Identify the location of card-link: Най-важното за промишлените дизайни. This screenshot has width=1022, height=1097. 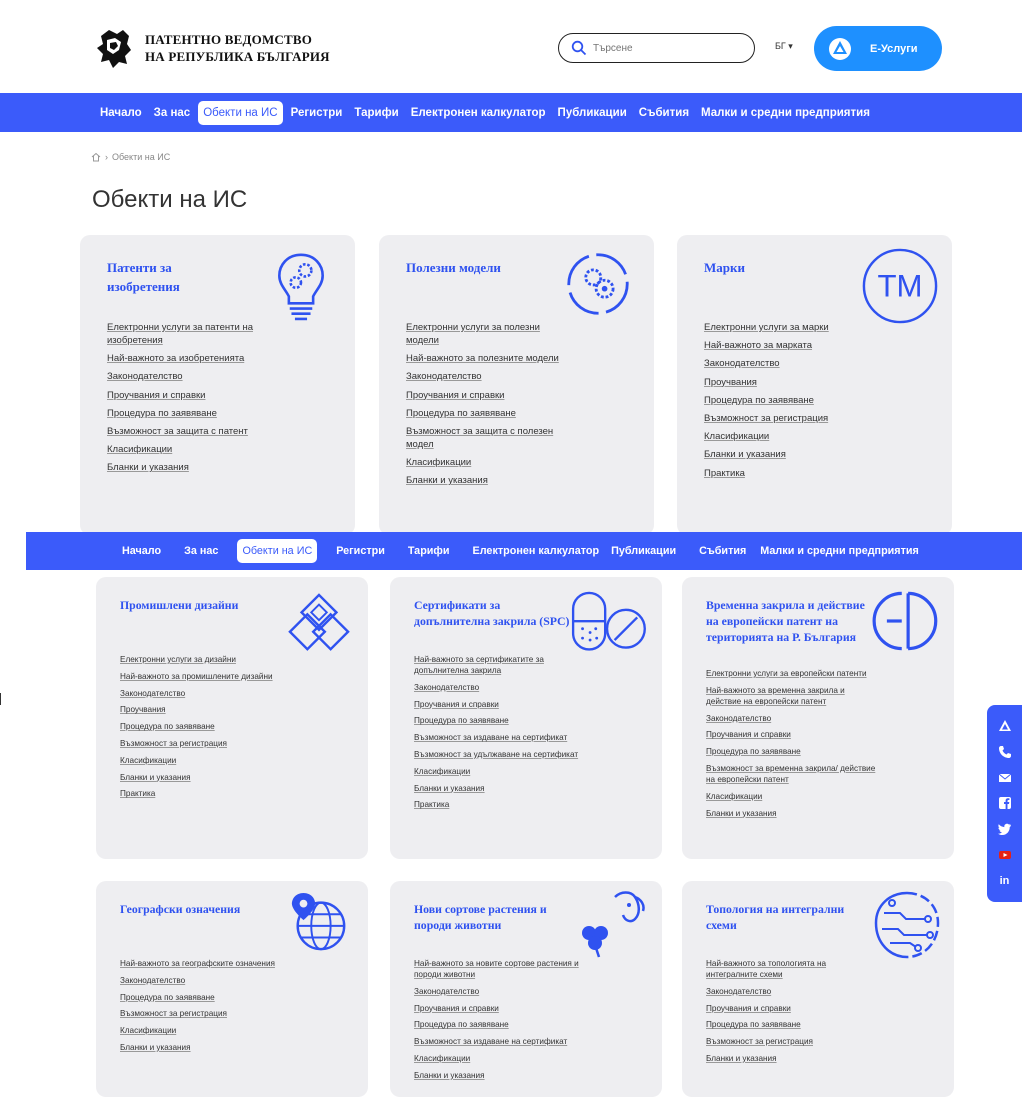
(205, 676).